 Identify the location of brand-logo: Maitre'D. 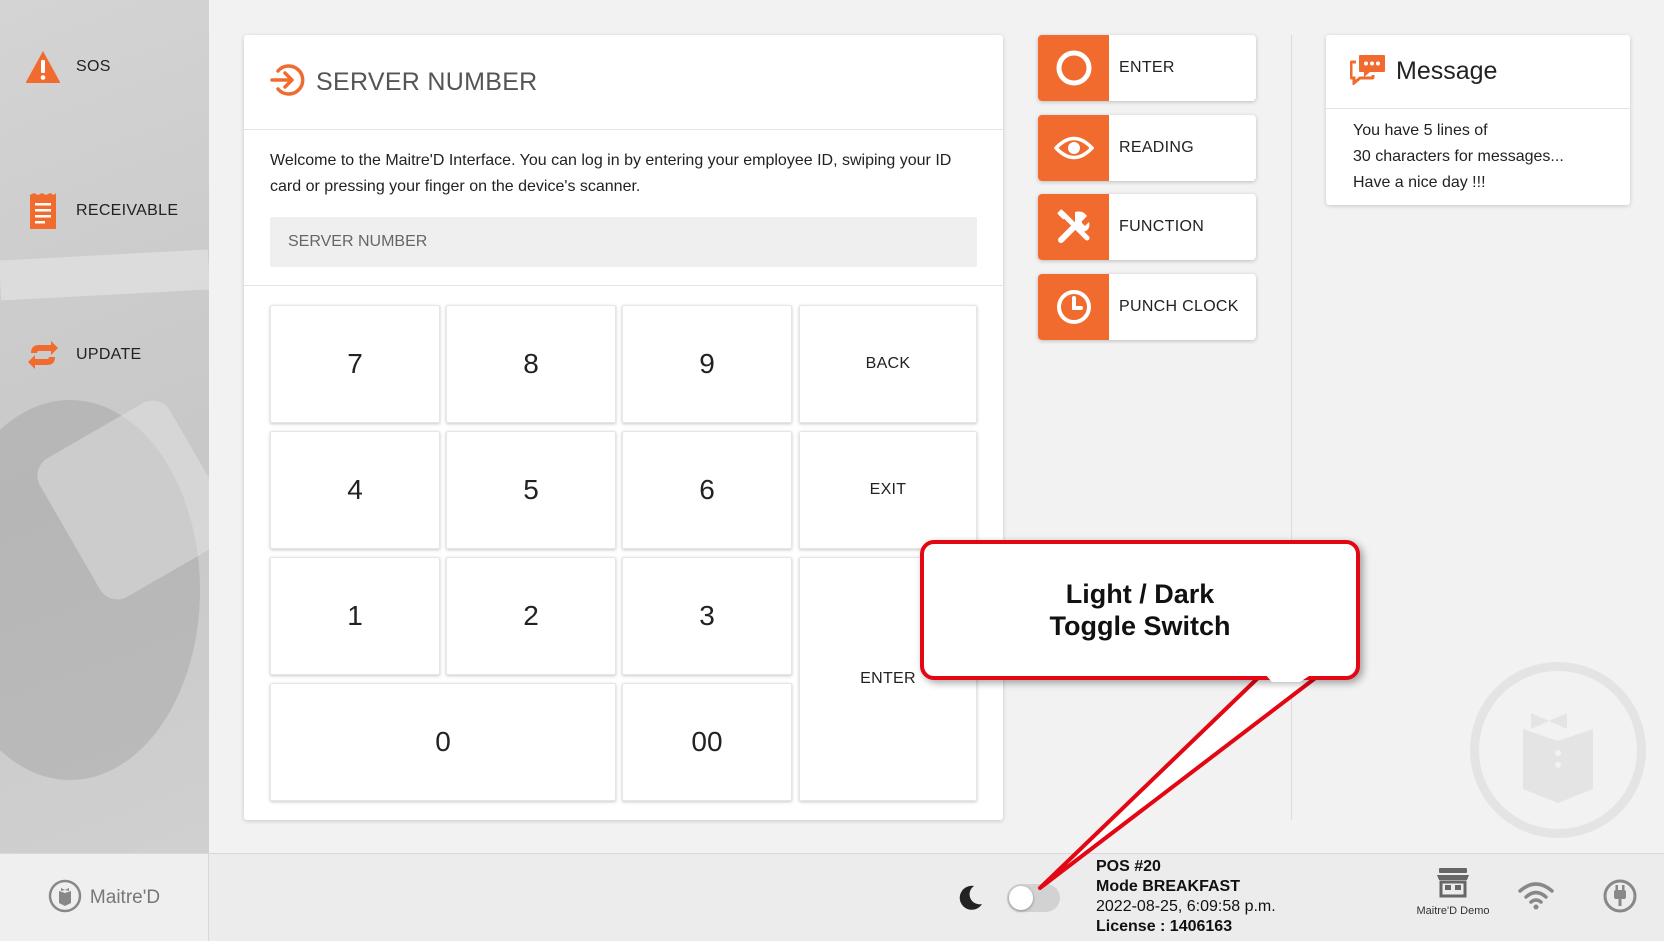
(104, 897).